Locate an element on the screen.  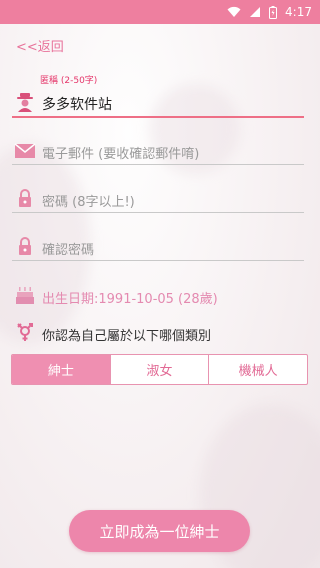
envelope-icon is located at coordinates (25, 152).